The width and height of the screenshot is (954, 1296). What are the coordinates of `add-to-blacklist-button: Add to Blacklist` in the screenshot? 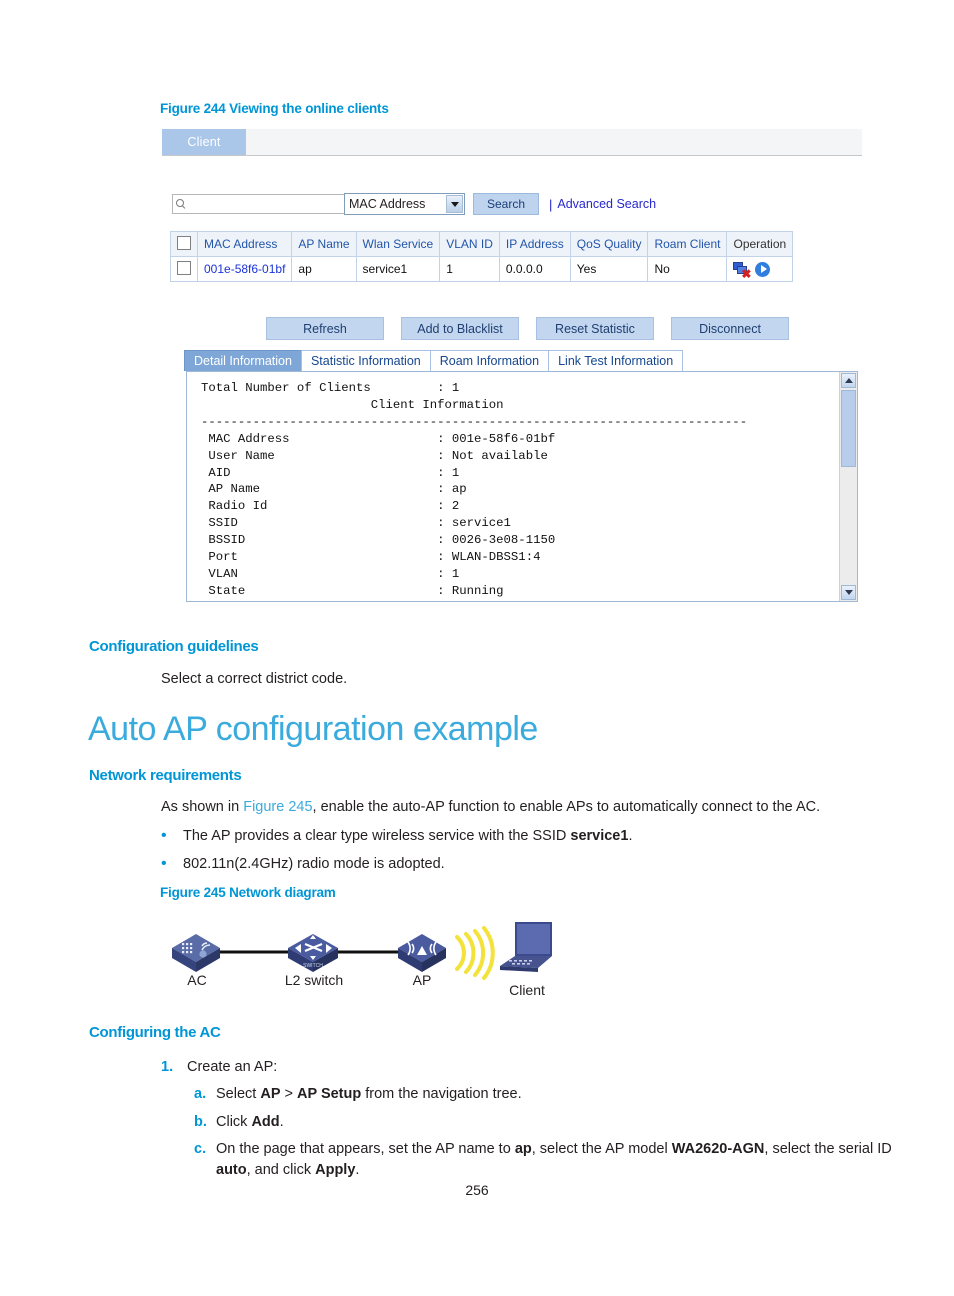 It's located at (460, 328).